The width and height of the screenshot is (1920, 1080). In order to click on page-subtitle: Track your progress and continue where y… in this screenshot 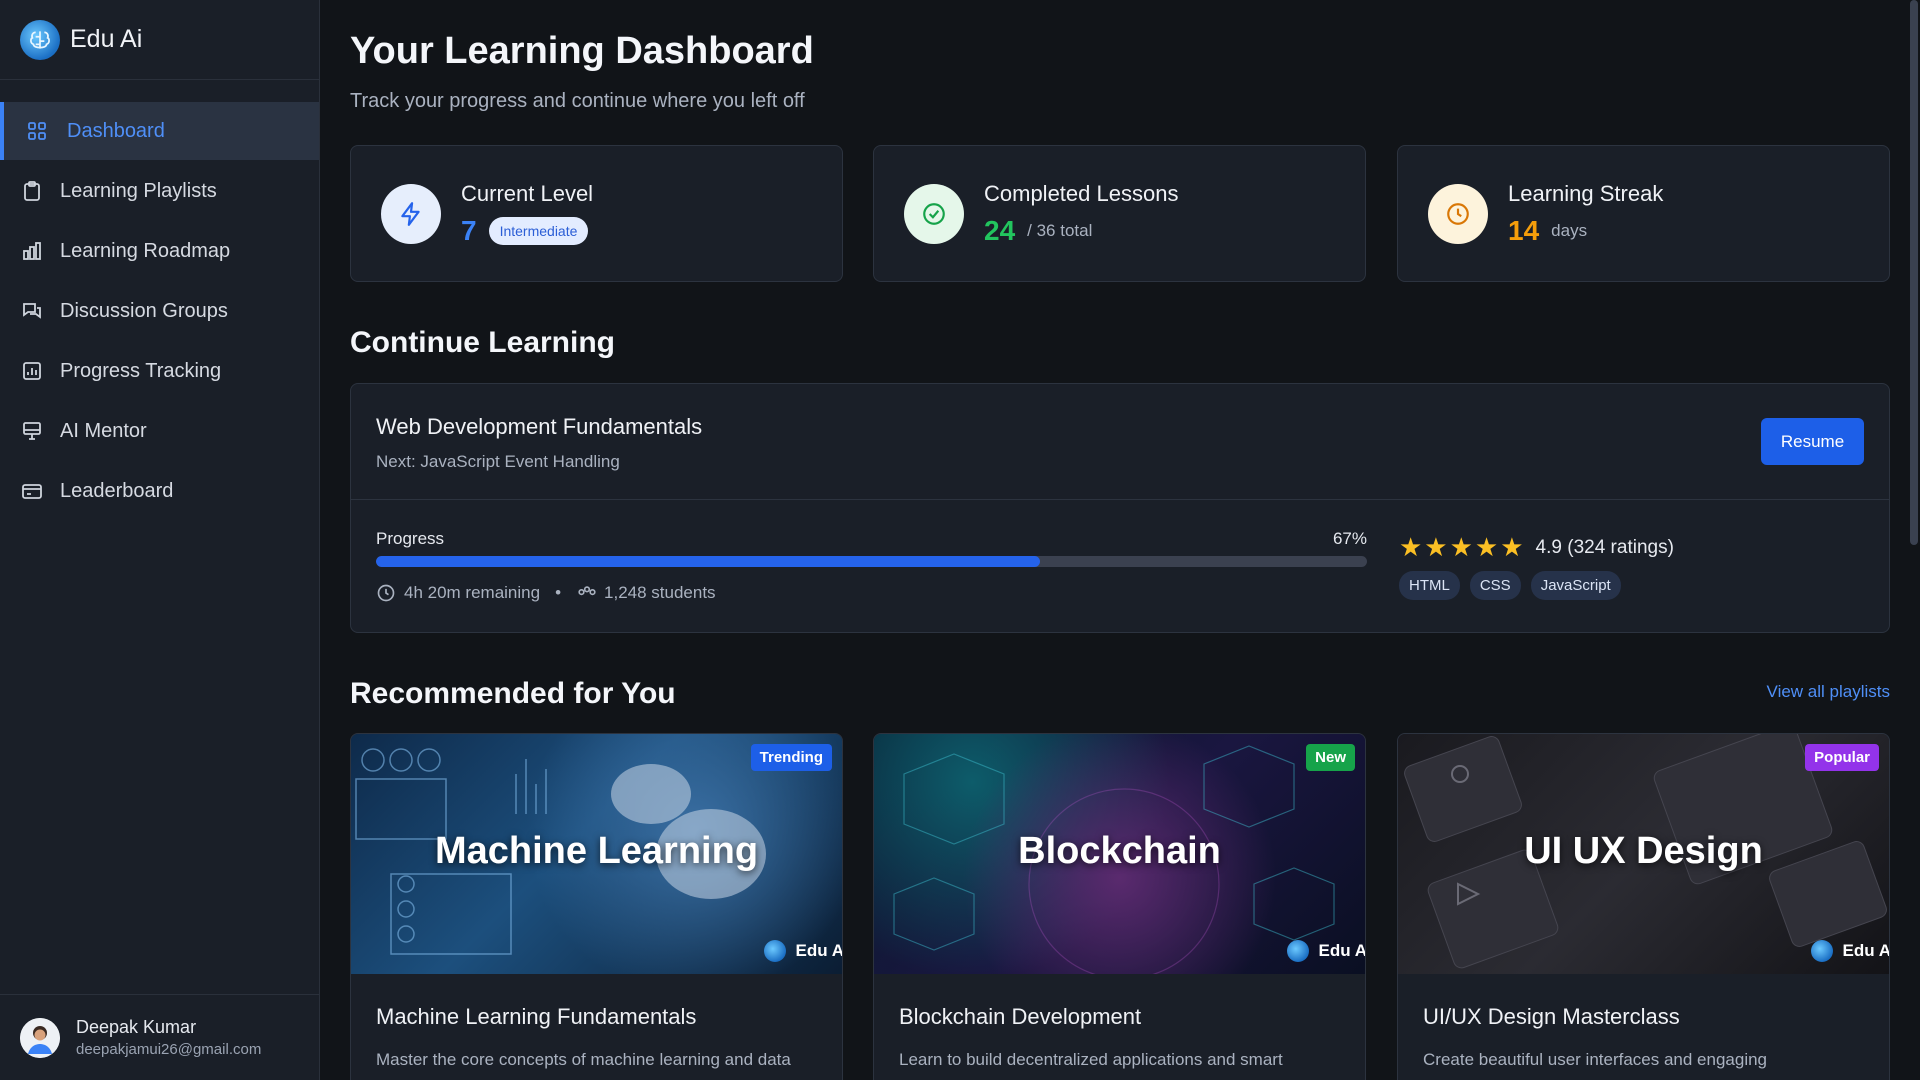, I will do `click(577, 101)`.